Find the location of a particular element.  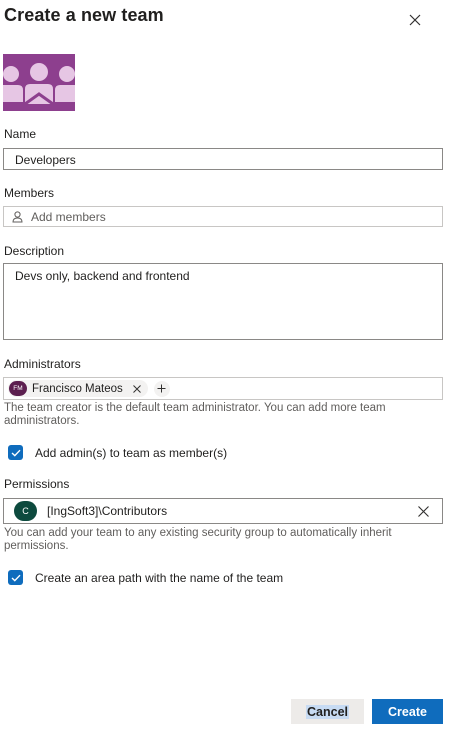

admin-persona-chip: FM Francisco Mateos is located at coordinates (78, 388).